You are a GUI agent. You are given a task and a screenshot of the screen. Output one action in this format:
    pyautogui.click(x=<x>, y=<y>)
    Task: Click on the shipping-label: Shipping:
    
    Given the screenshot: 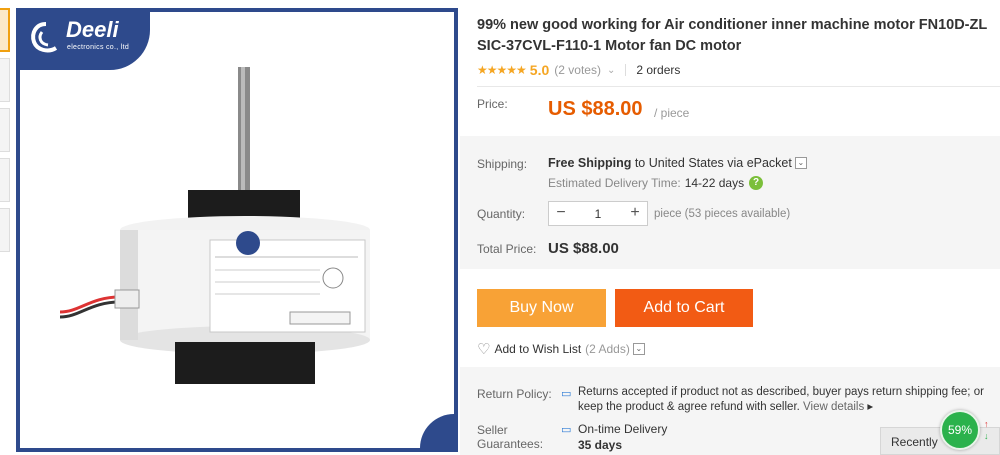 What is the action you would take?
    pyautogui.click(x=502, y=164)
    